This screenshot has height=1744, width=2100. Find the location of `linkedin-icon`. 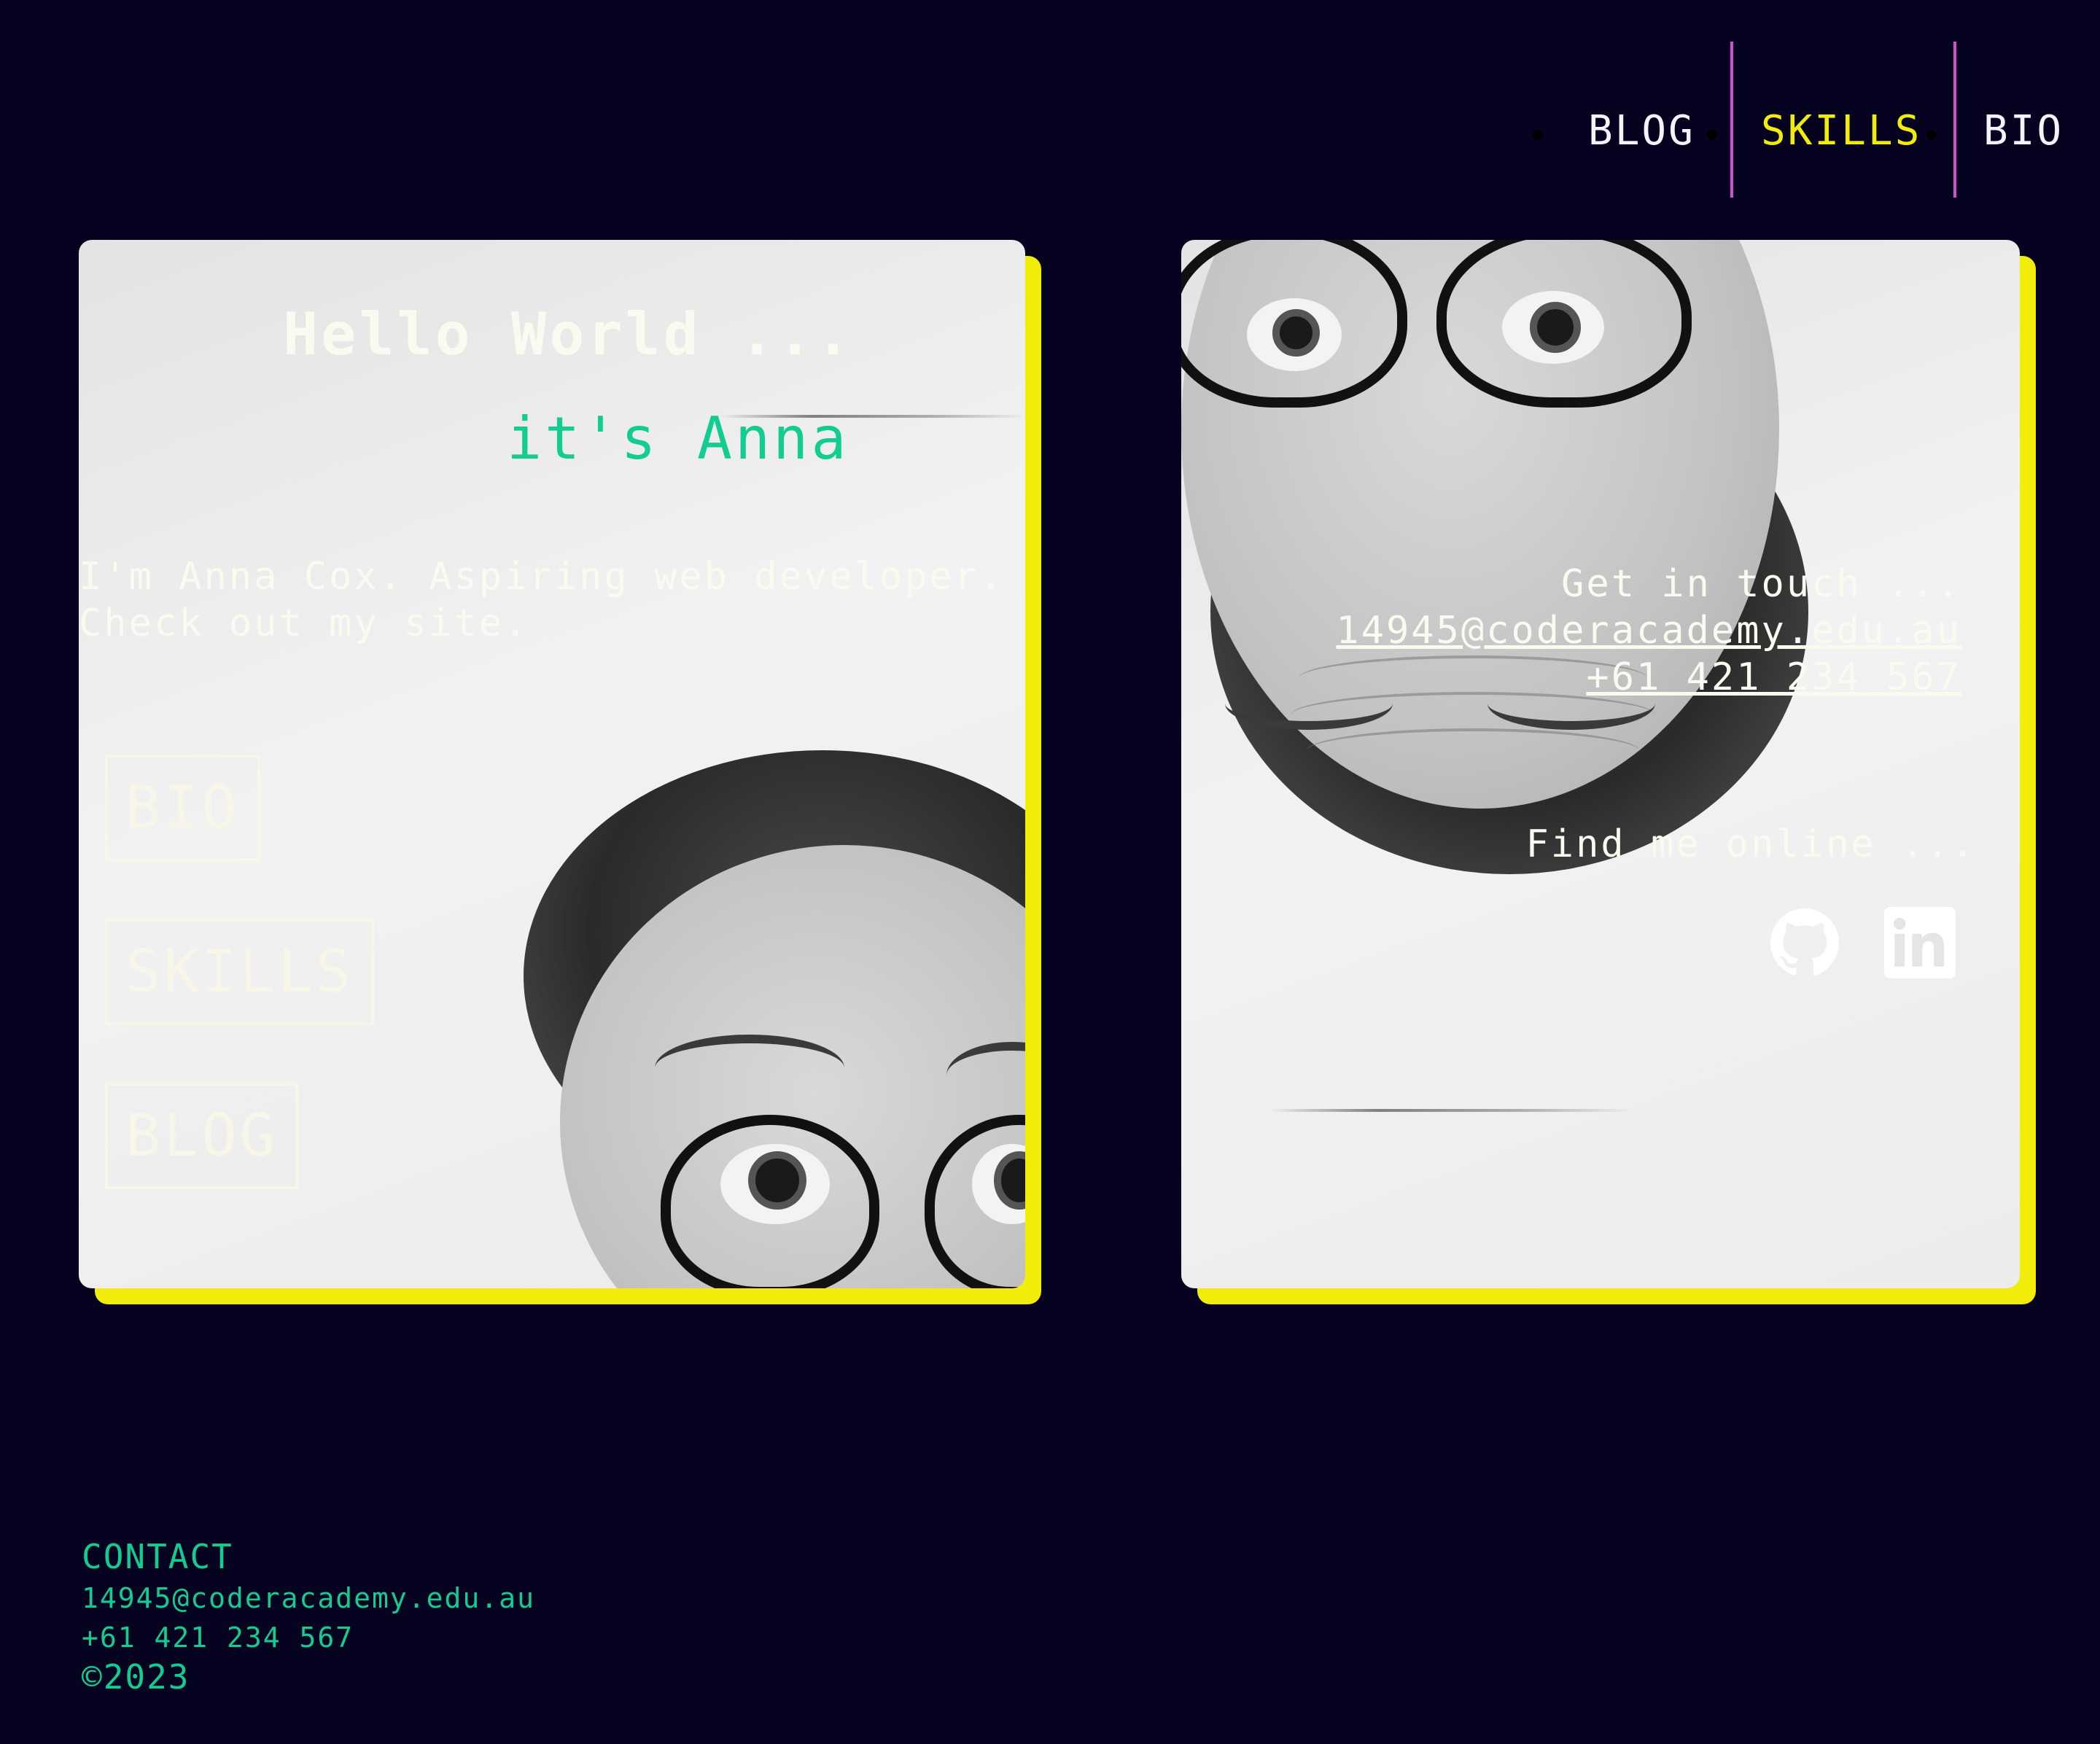

linkedin-icon is located at coordinates (1920, 942).